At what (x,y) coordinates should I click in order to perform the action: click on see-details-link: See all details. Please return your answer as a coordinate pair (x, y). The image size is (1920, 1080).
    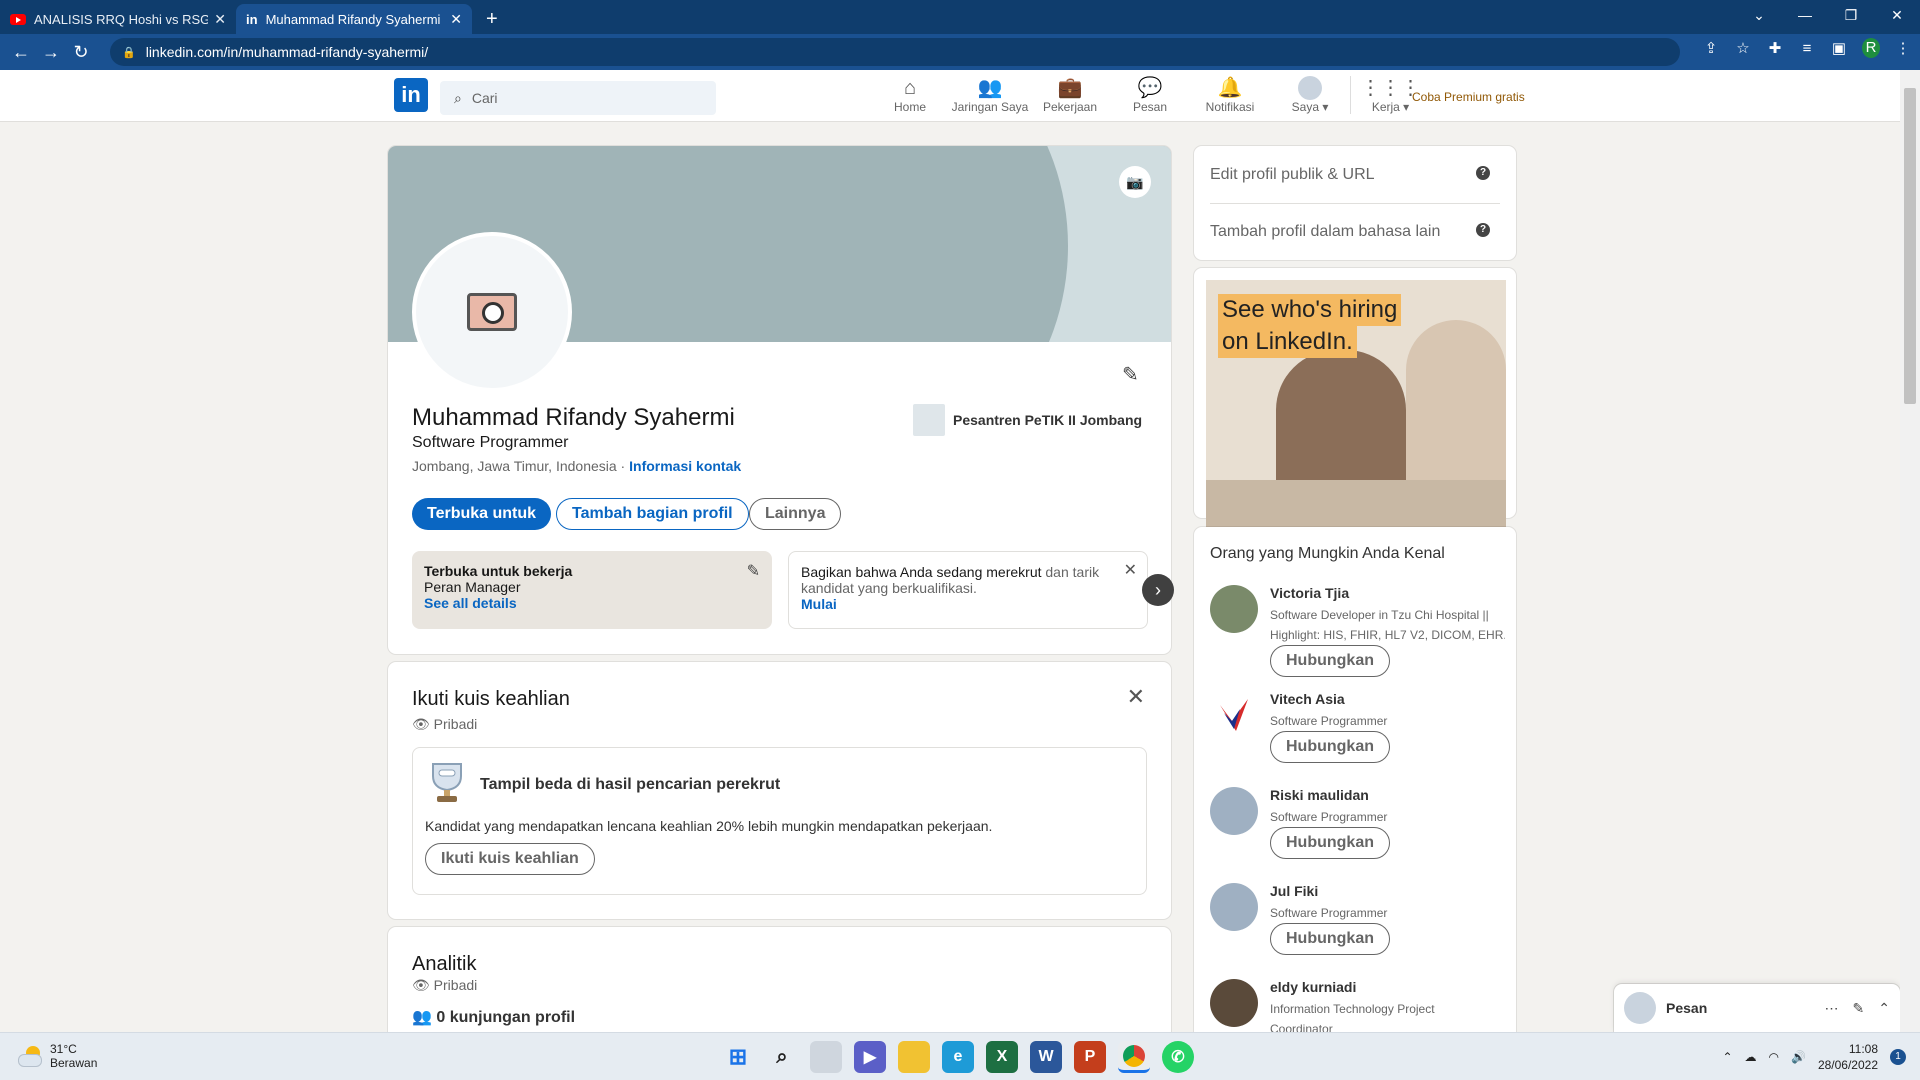
    Looking at the image, I should click on (470, 603).